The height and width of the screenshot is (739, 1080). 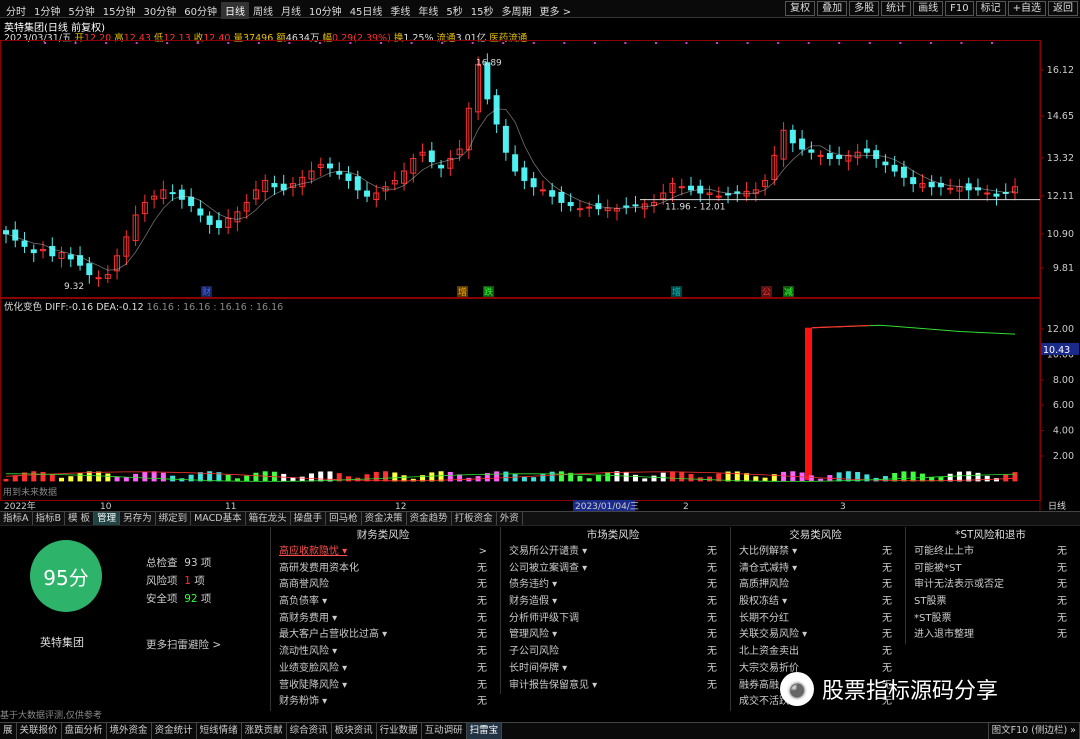 I want to click on status-tab-9: 行业数据, so click(x=399, y=731).